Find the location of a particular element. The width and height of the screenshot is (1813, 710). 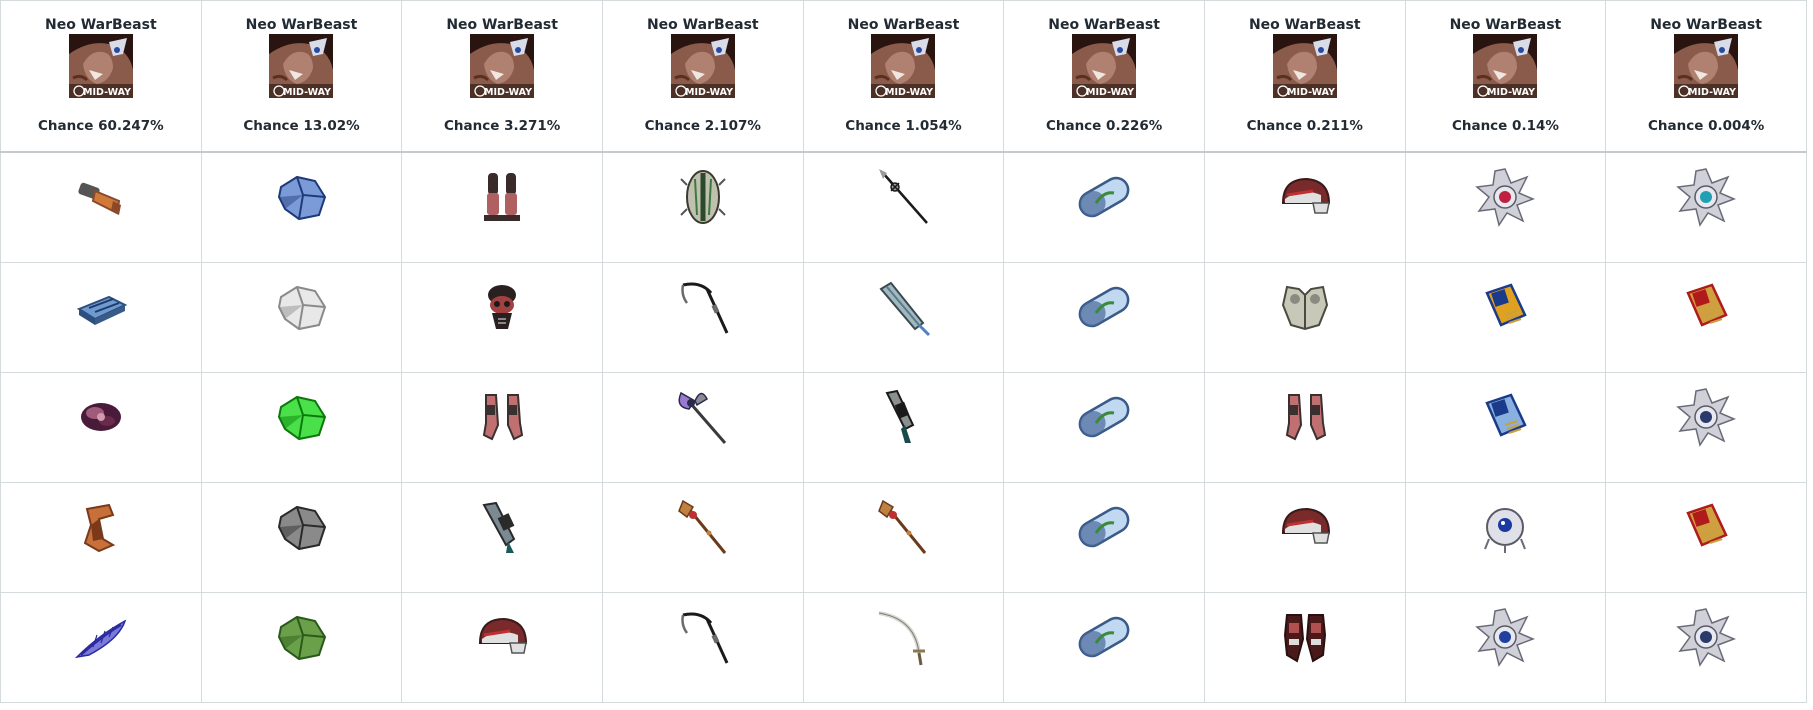

blue-chip-card-icon is located at coordinates (1505, 417).